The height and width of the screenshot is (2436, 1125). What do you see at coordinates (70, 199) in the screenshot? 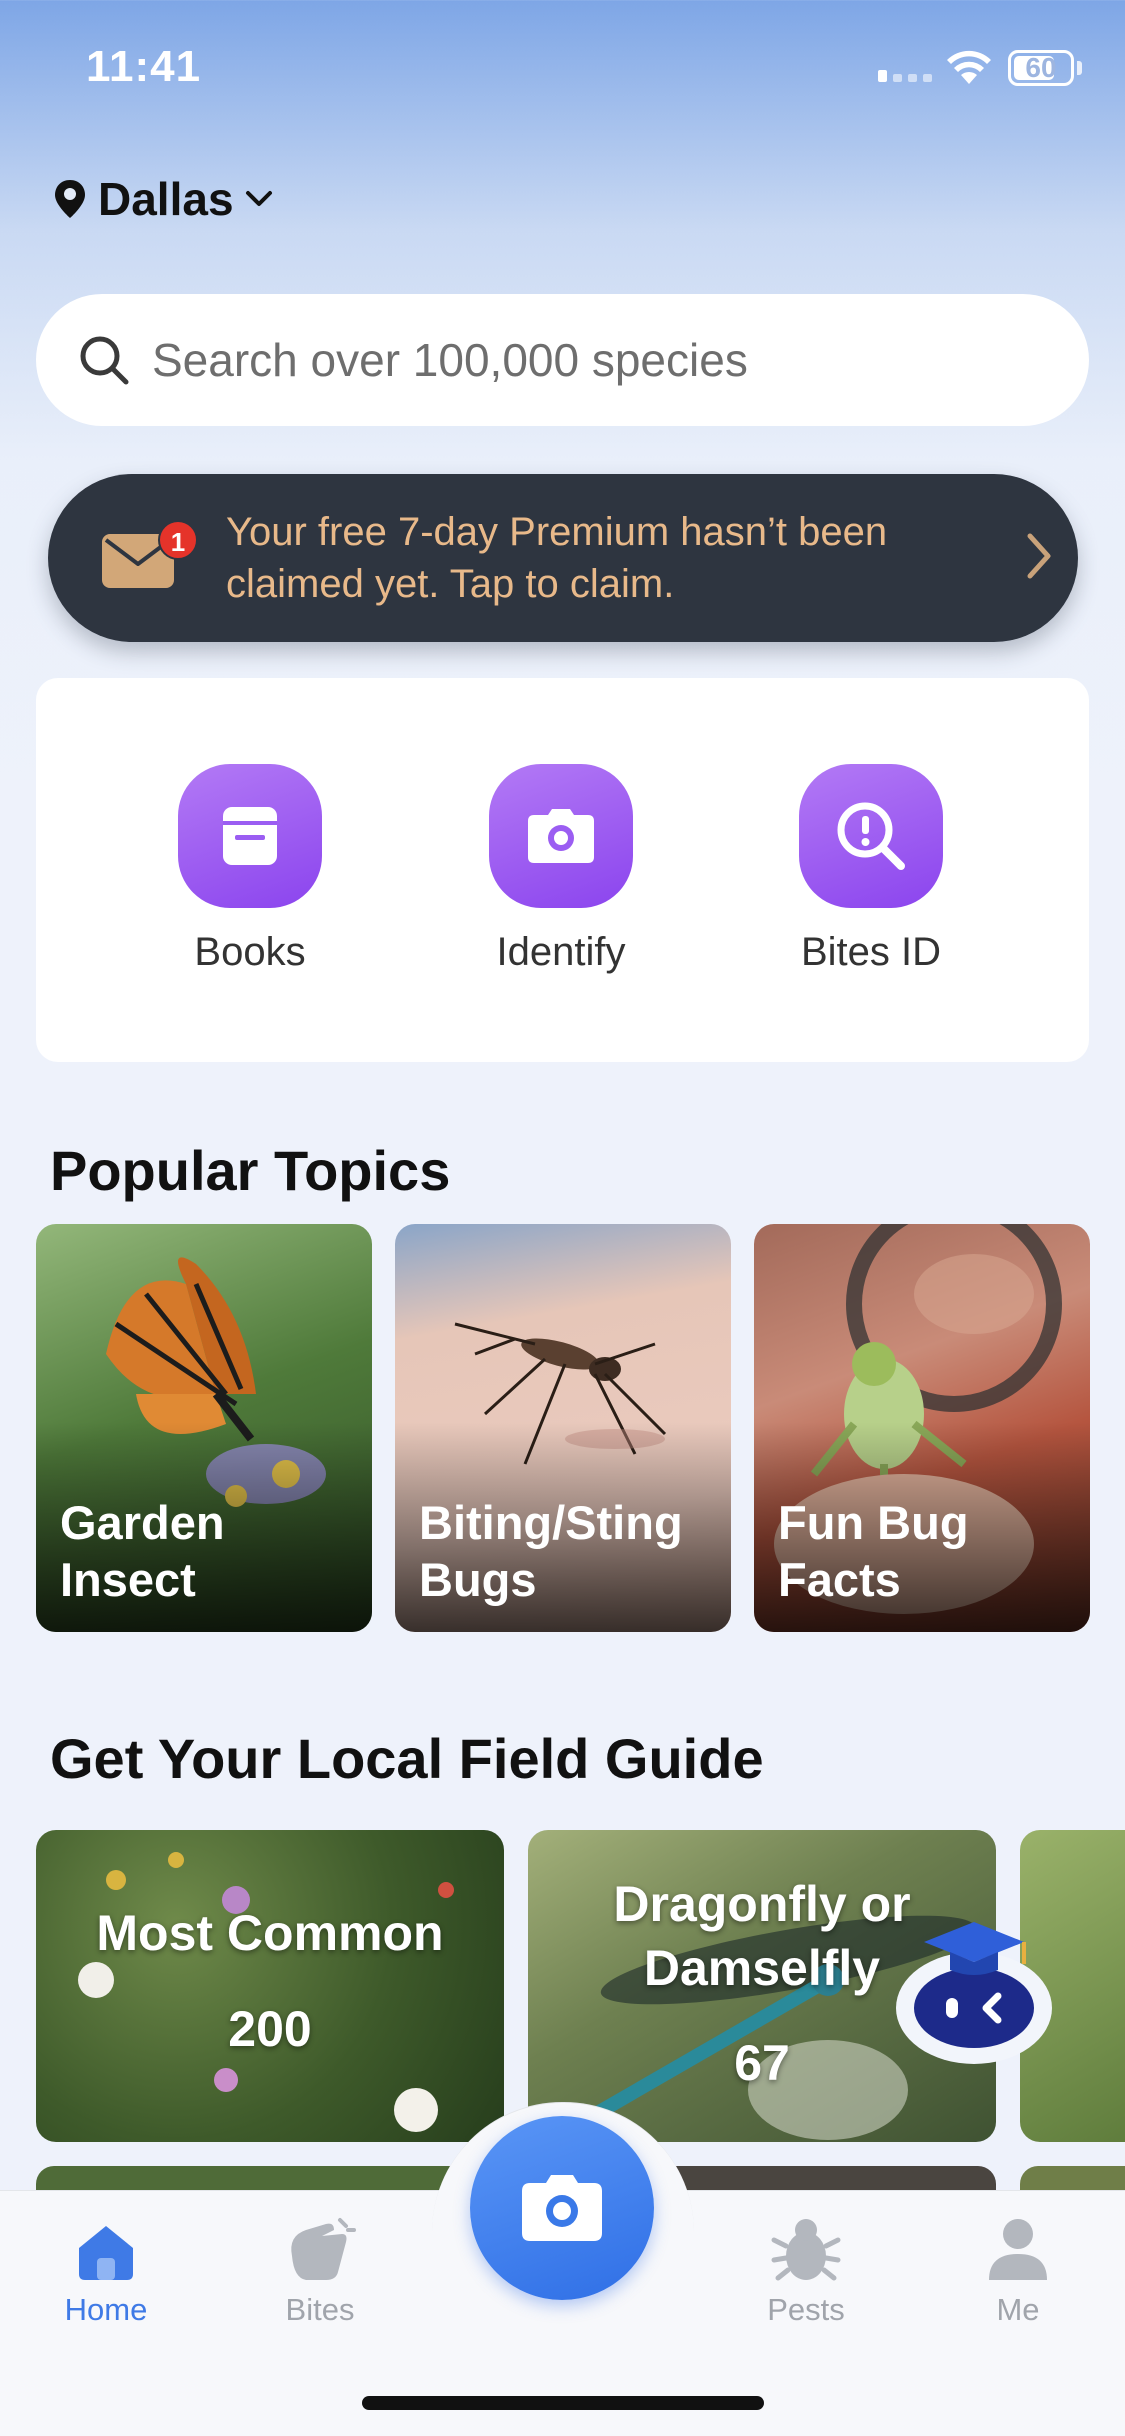
I see `location-pin-icon` at bounding box center [70, 199].